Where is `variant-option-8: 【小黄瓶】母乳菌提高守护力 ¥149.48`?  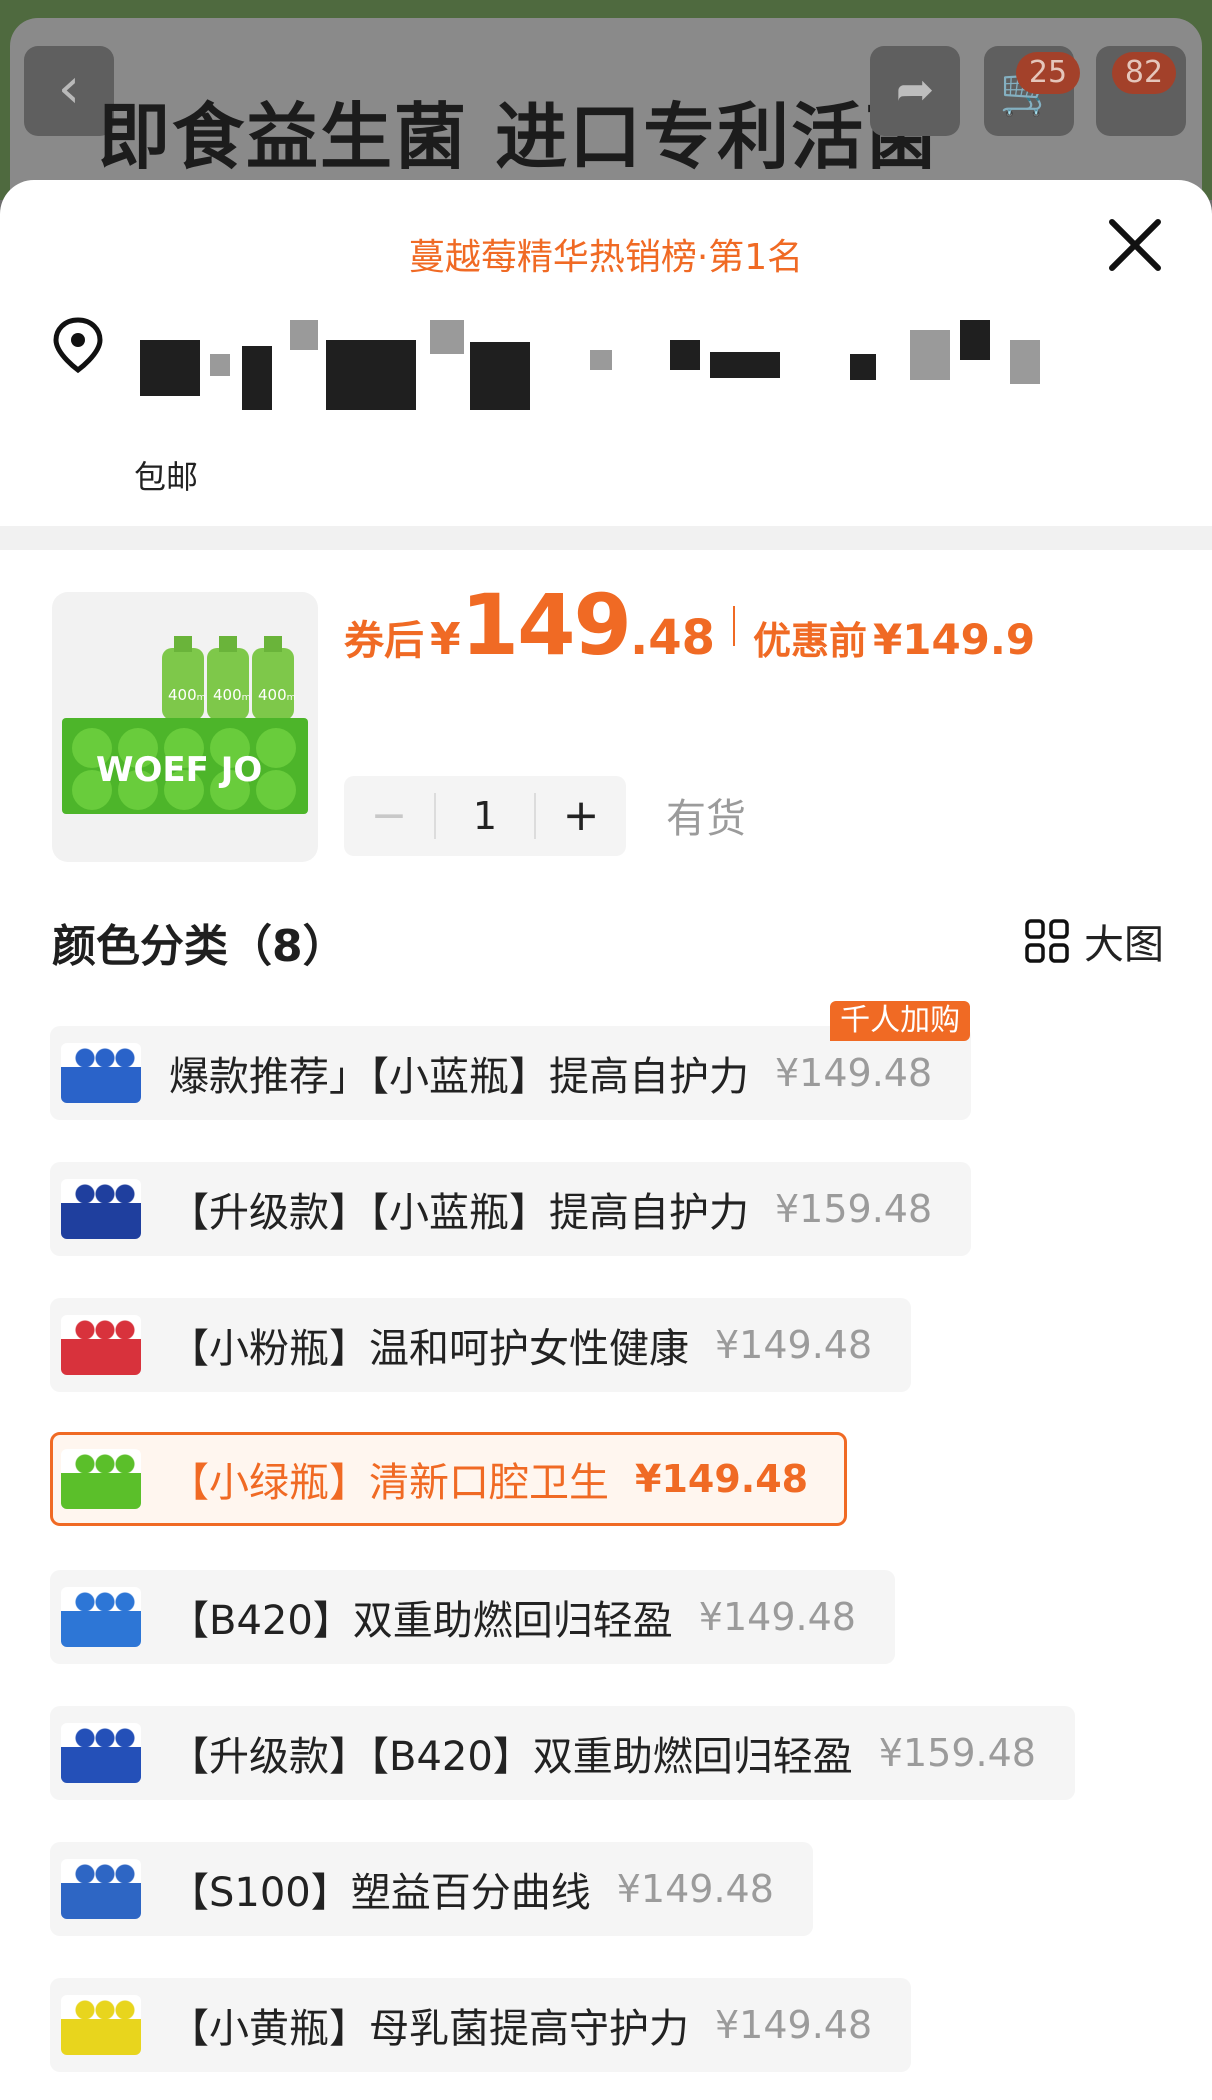 variant-option-8: 【小黄瓶】母乳菌提高守护力 ¥149.48 is located at coordinates (481, 2025).